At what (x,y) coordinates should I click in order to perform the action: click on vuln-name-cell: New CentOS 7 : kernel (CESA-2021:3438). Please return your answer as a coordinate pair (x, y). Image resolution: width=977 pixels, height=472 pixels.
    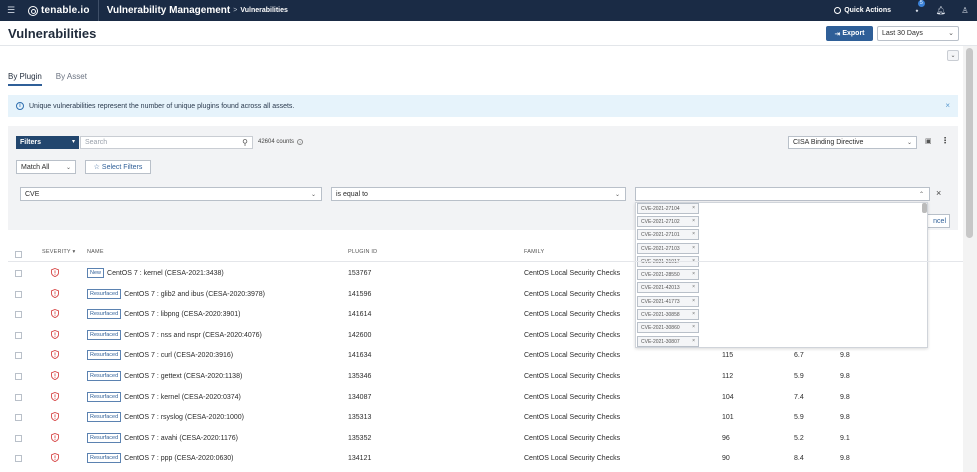
    Looking at the image, I should click on (155, 273).